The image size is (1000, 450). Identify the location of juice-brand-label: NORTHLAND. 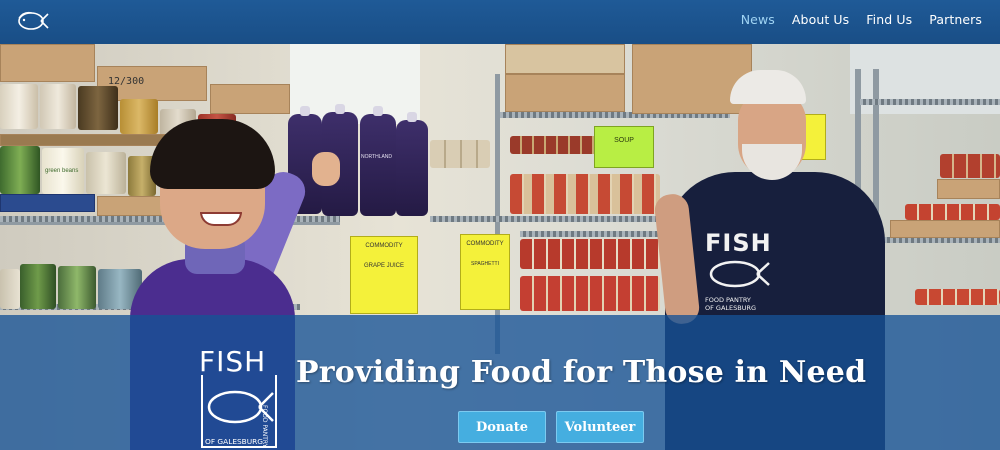
(377, 157).